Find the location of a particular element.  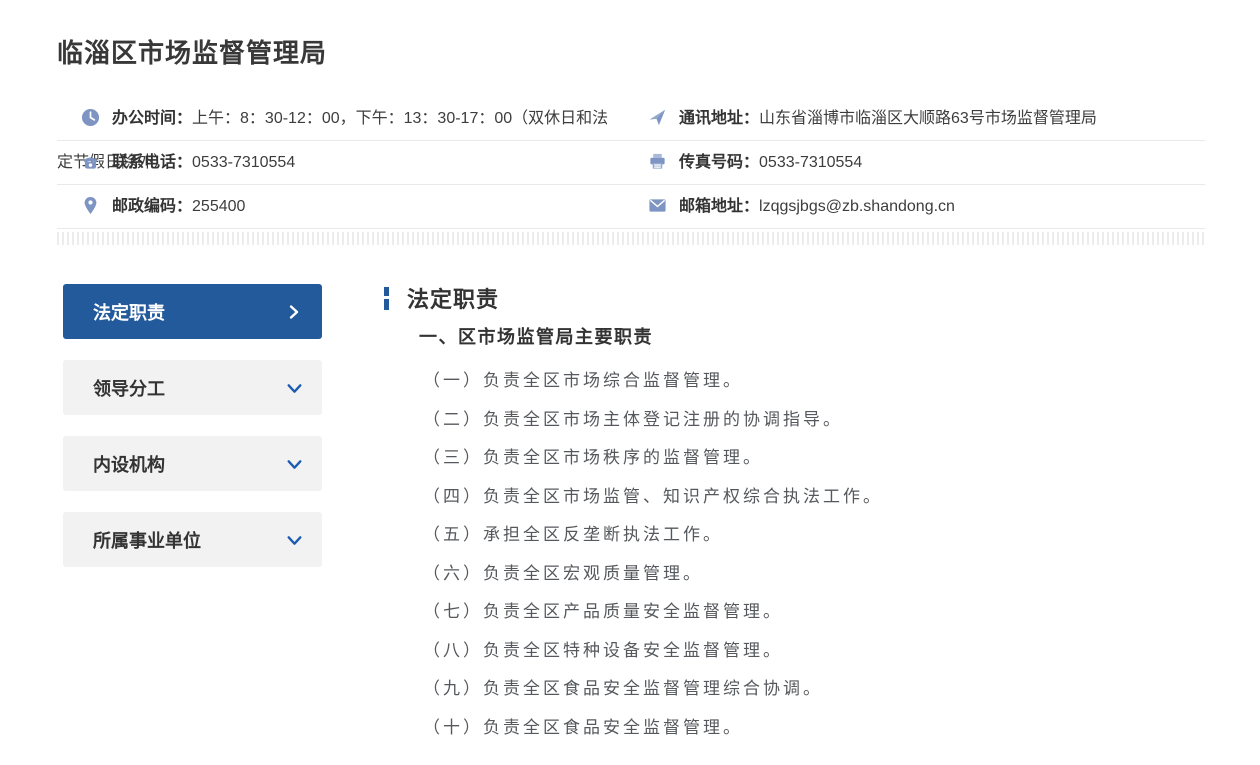

fax-label: 传真号码： is located at coordinates (719, 162).